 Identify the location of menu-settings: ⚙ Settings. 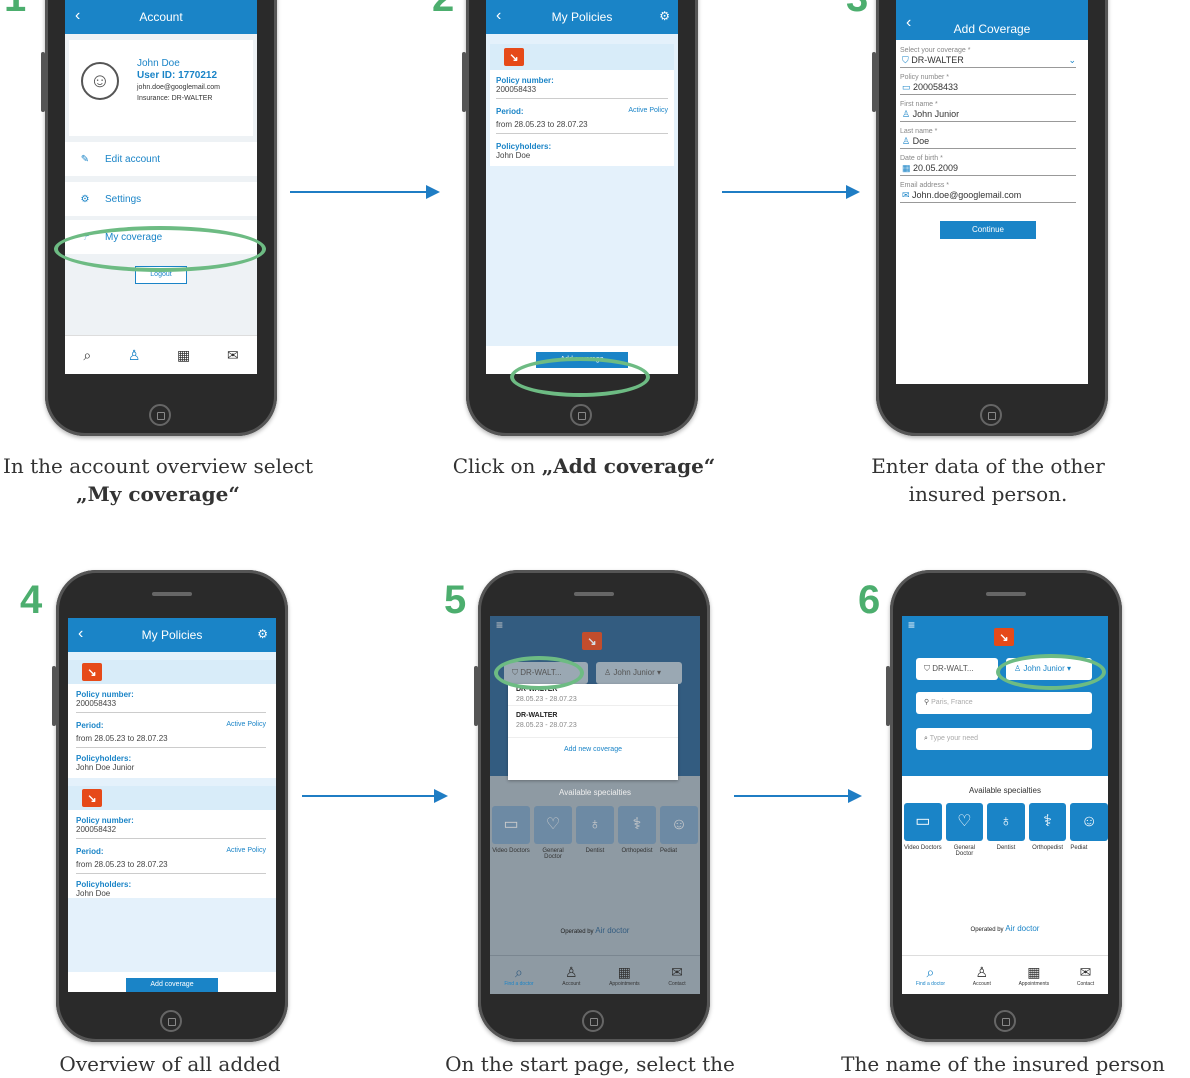
(161, 199).